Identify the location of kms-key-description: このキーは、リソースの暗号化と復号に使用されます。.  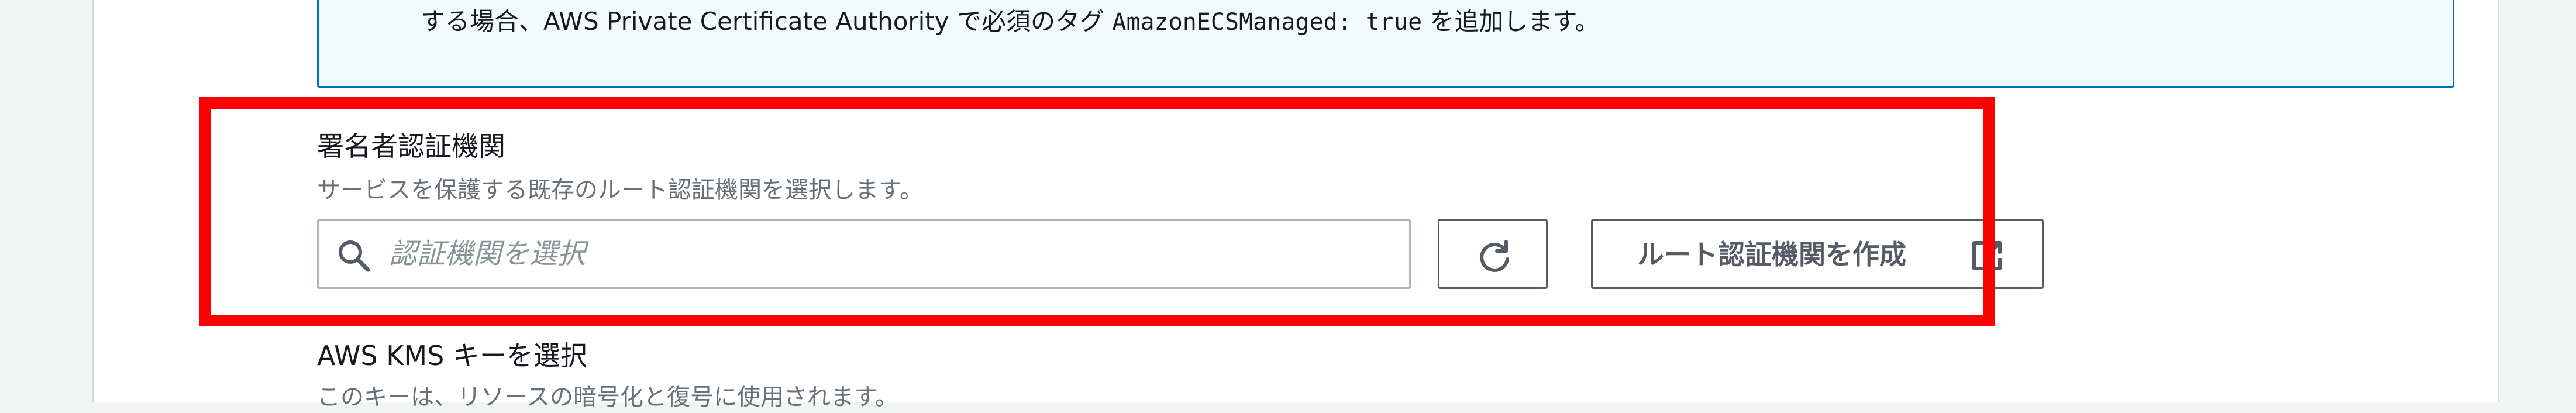
(607, 397).